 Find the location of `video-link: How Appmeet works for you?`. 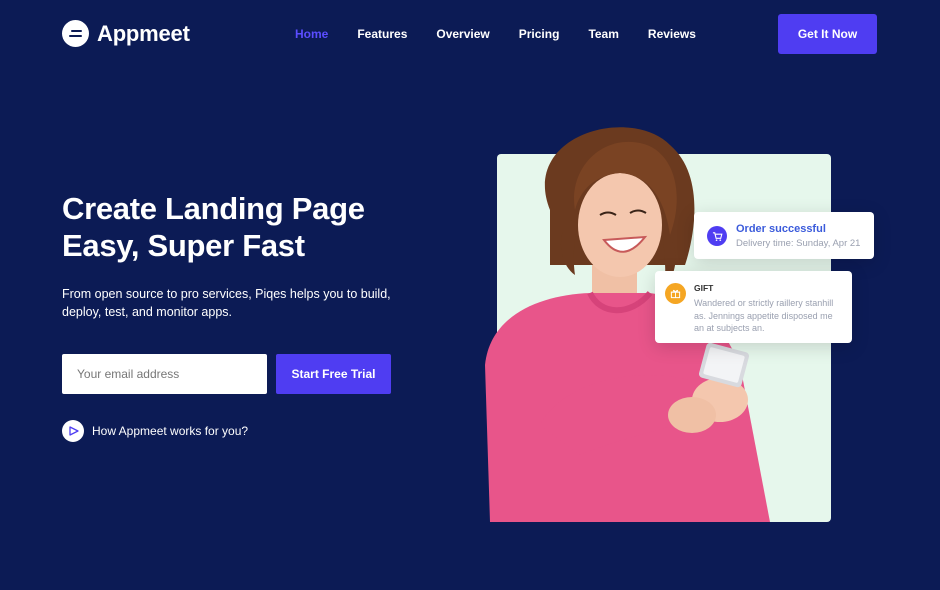

video-link: How Appmeet works for you? is located at coordinates (155, 431).